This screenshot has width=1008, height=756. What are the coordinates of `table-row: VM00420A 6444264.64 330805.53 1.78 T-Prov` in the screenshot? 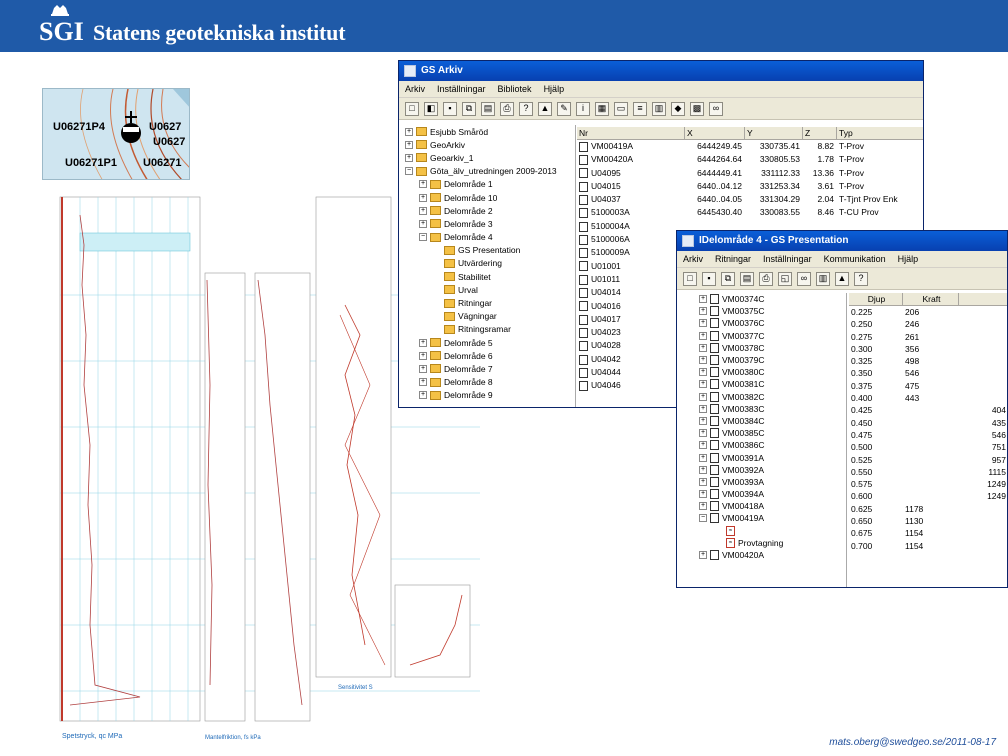 It's located at (750, 159).